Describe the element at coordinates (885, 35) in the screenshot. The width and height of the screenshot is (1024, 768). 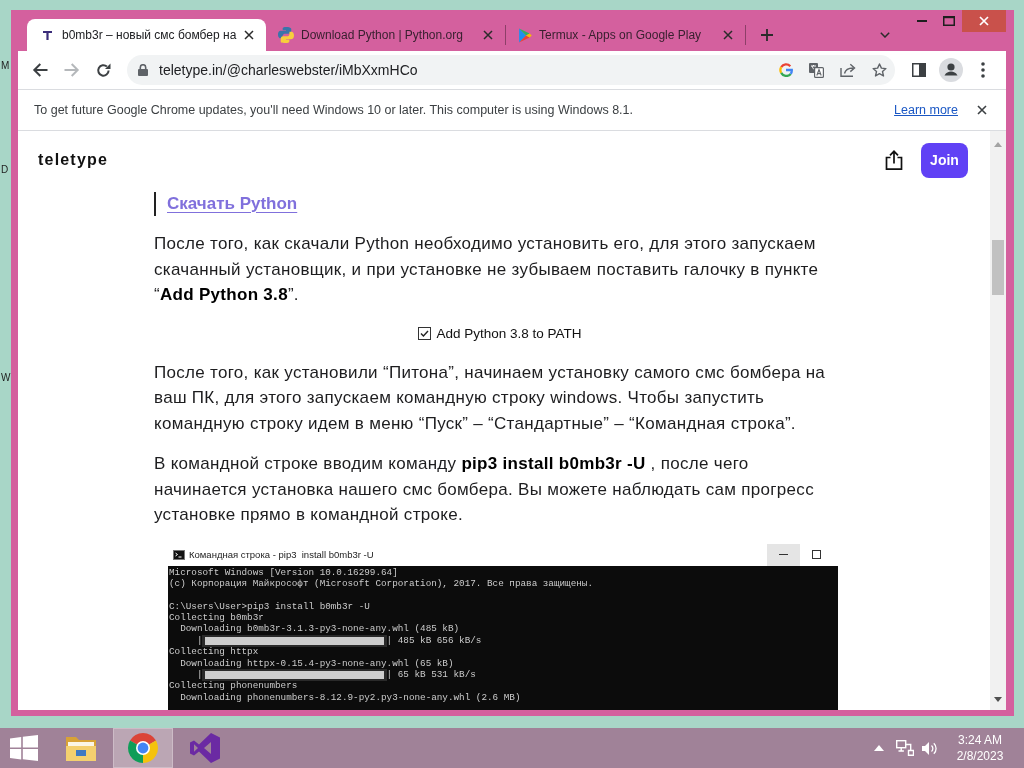
I see `chevron-down-icon` at that location.